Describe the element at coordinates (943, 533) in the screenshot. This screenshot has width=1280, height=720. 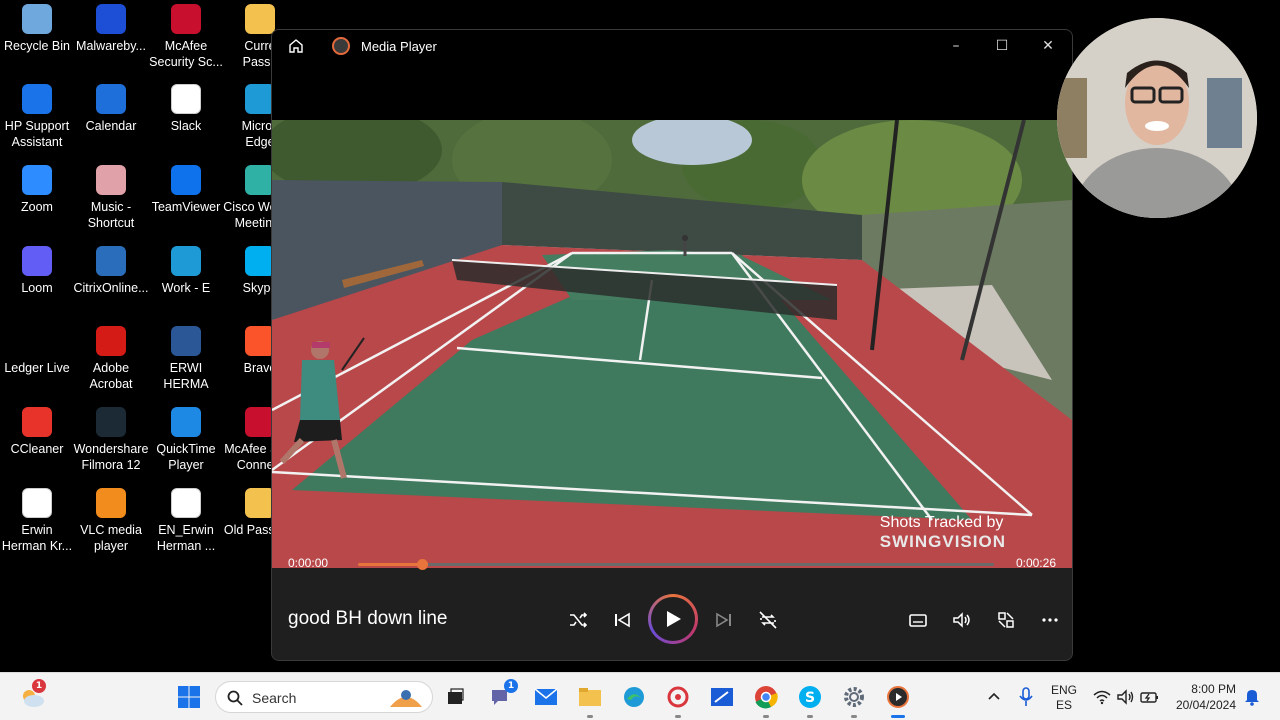
I see `swingvision-watermark: Shots Tracked by SWINGVISION` at that location.